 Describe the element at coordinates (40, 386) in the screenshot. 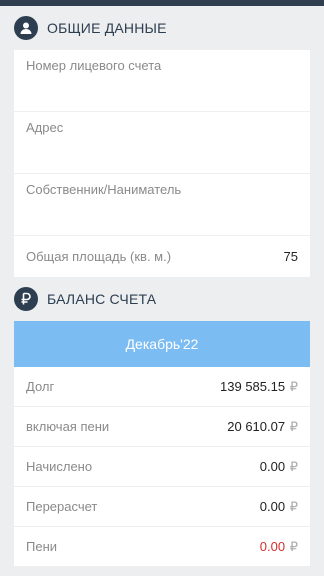

I see `debt-label: Долг` at that location.